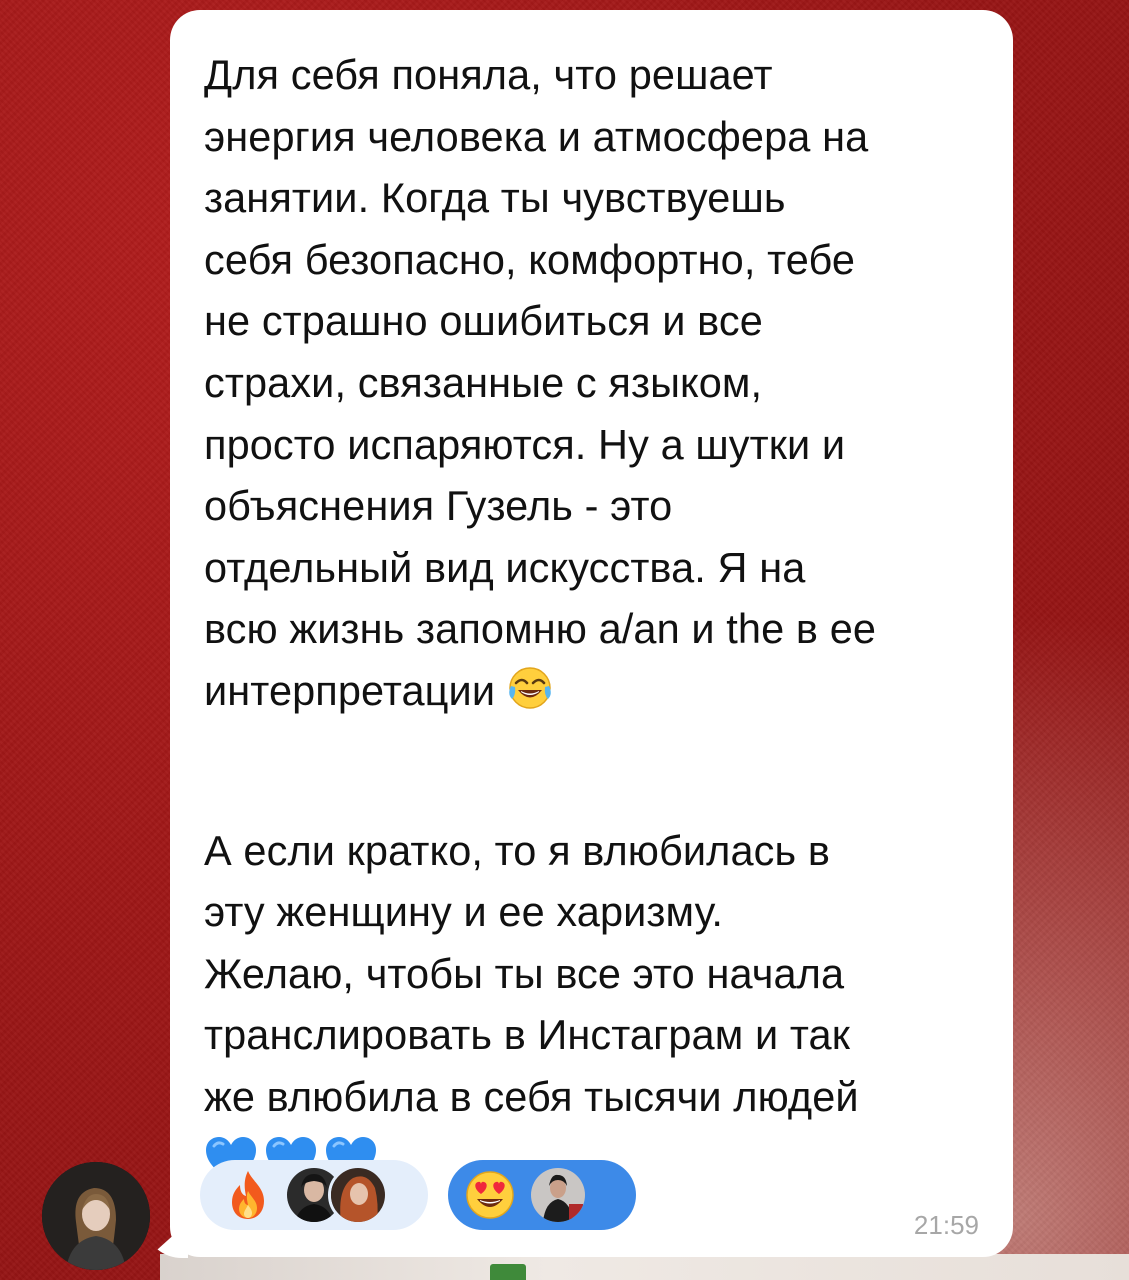 The image size is (1129, 1280). I want to click on reactions-bar, so click(418, 1195).